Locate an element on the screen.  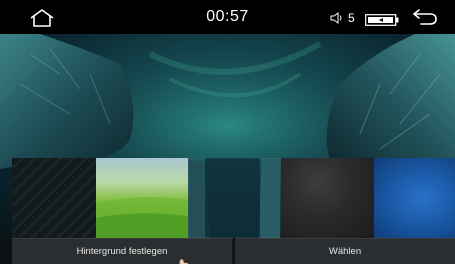
thumbnail-dark-texture is located at coordinates (54, 198).